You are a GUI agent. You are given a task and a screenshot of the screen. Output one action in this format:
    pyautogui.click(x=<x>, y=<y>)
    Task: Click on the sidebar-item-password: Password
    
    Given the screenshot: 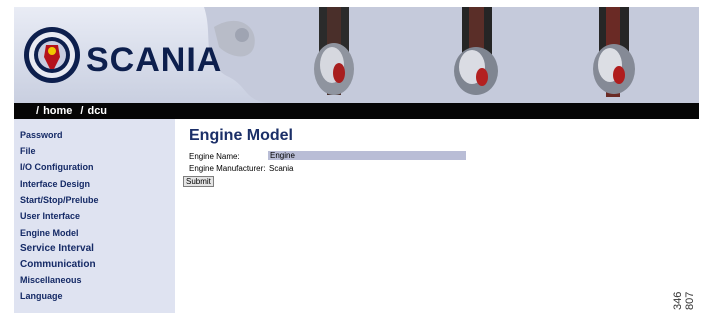 What is the action you would take?
    pyautogui.click(x=41, y=135)
    